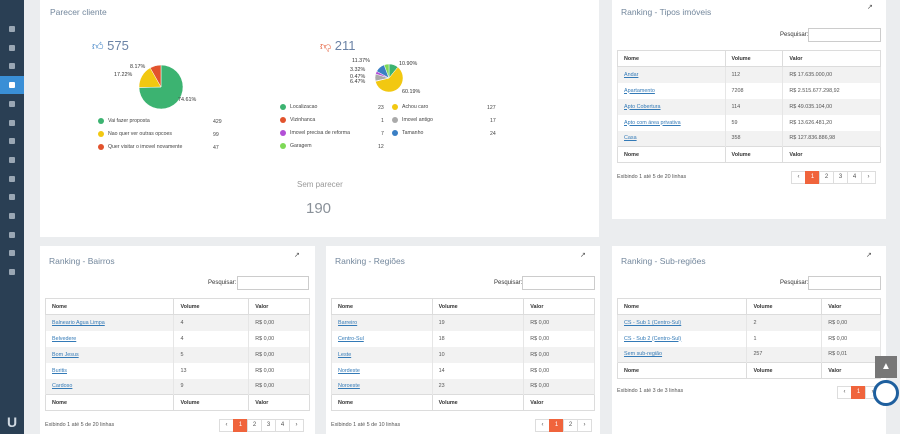 This screenshot has height=434, width=900. I want to click on row-link: Nordeste, so click(349, 371).